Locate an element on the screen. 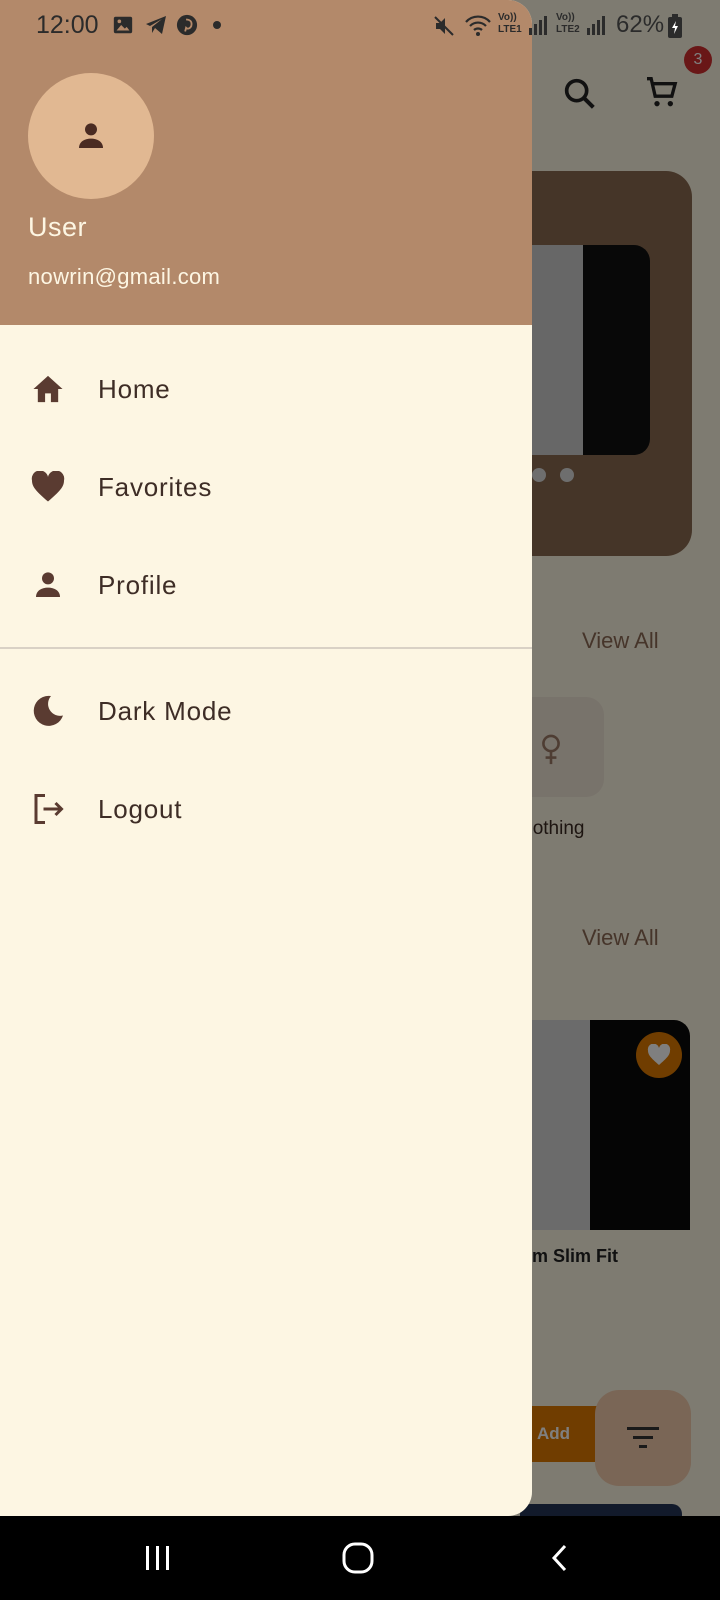 This screenshot has height=1600, width=720. more-notifications-dot-icon is located at coordinates (217, 25).